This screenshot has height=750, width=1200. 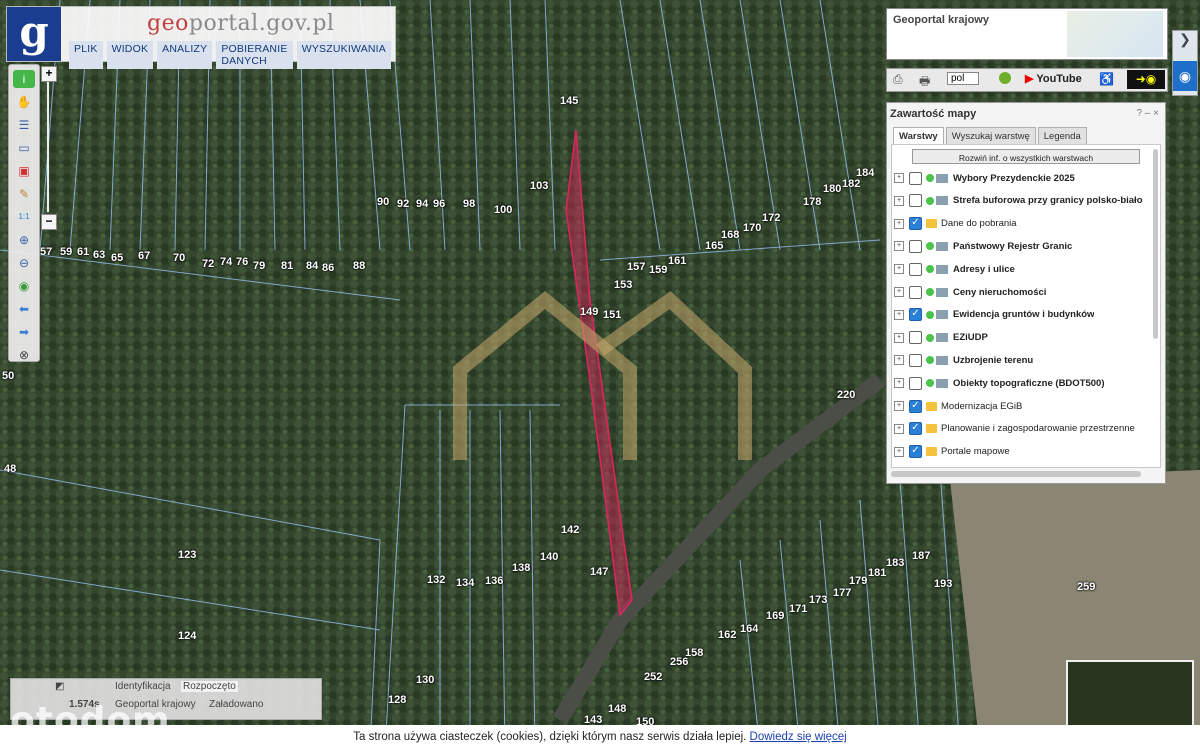 What do you see at coordinates (1016, 474) in the screenshot?
I see `horizontal-scrollbar` at bounding box center [1016, 474].